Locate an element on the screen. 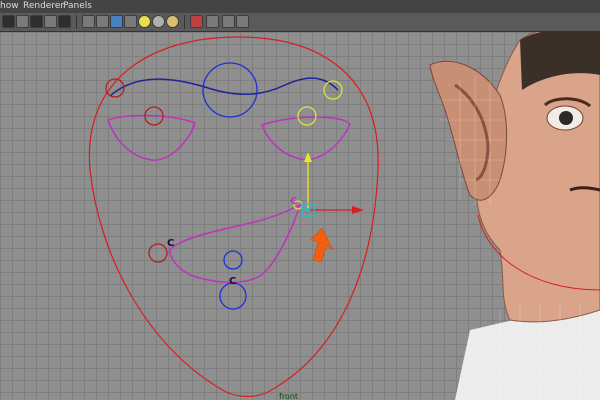  pointer-arrow is located at coordinates (322, 245).